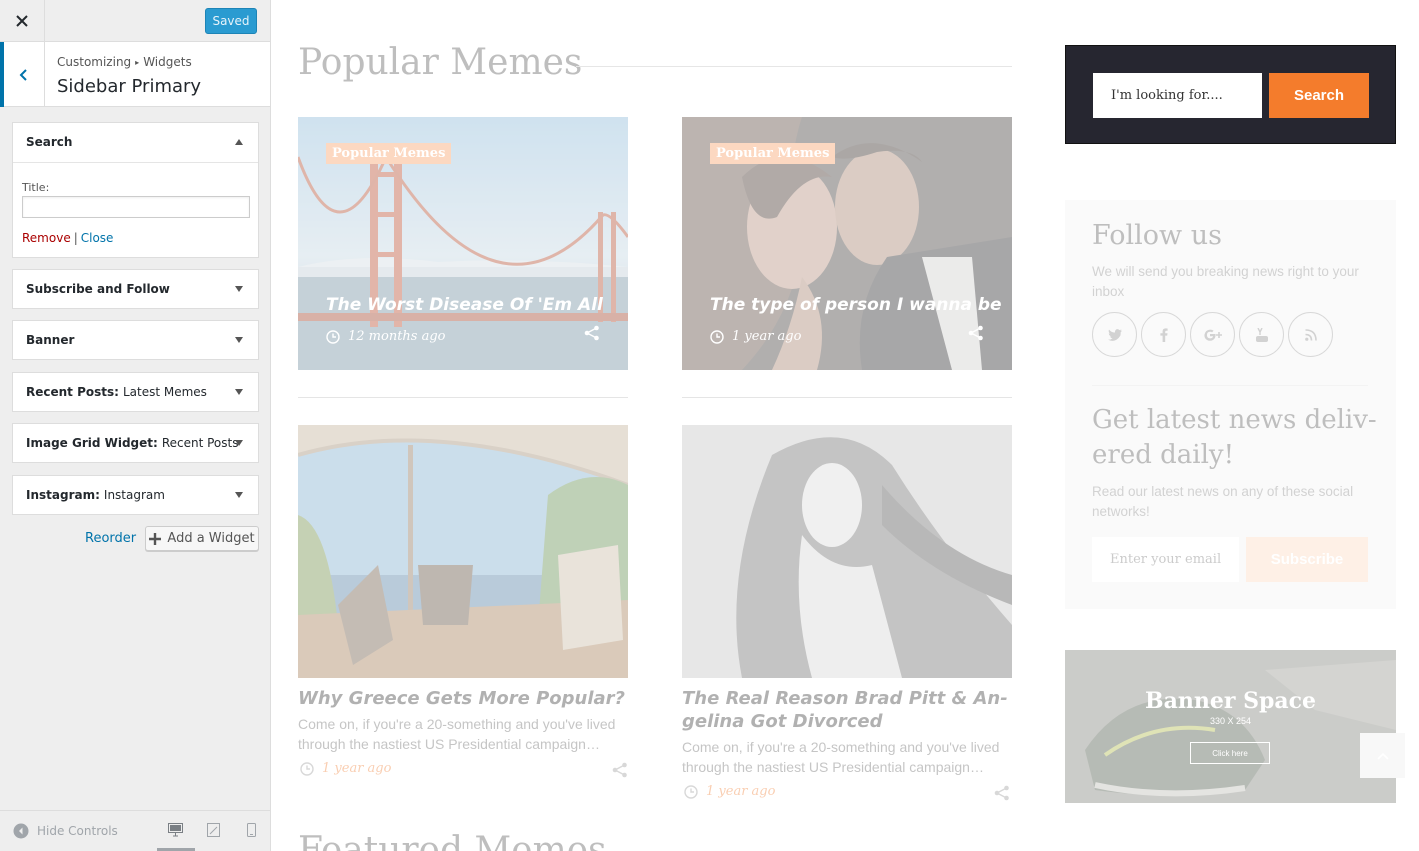  What do you see at coordinates (239, 142) in the screenshot?
I see `collapse-arrow-icon` at bounding box center [239, 142].